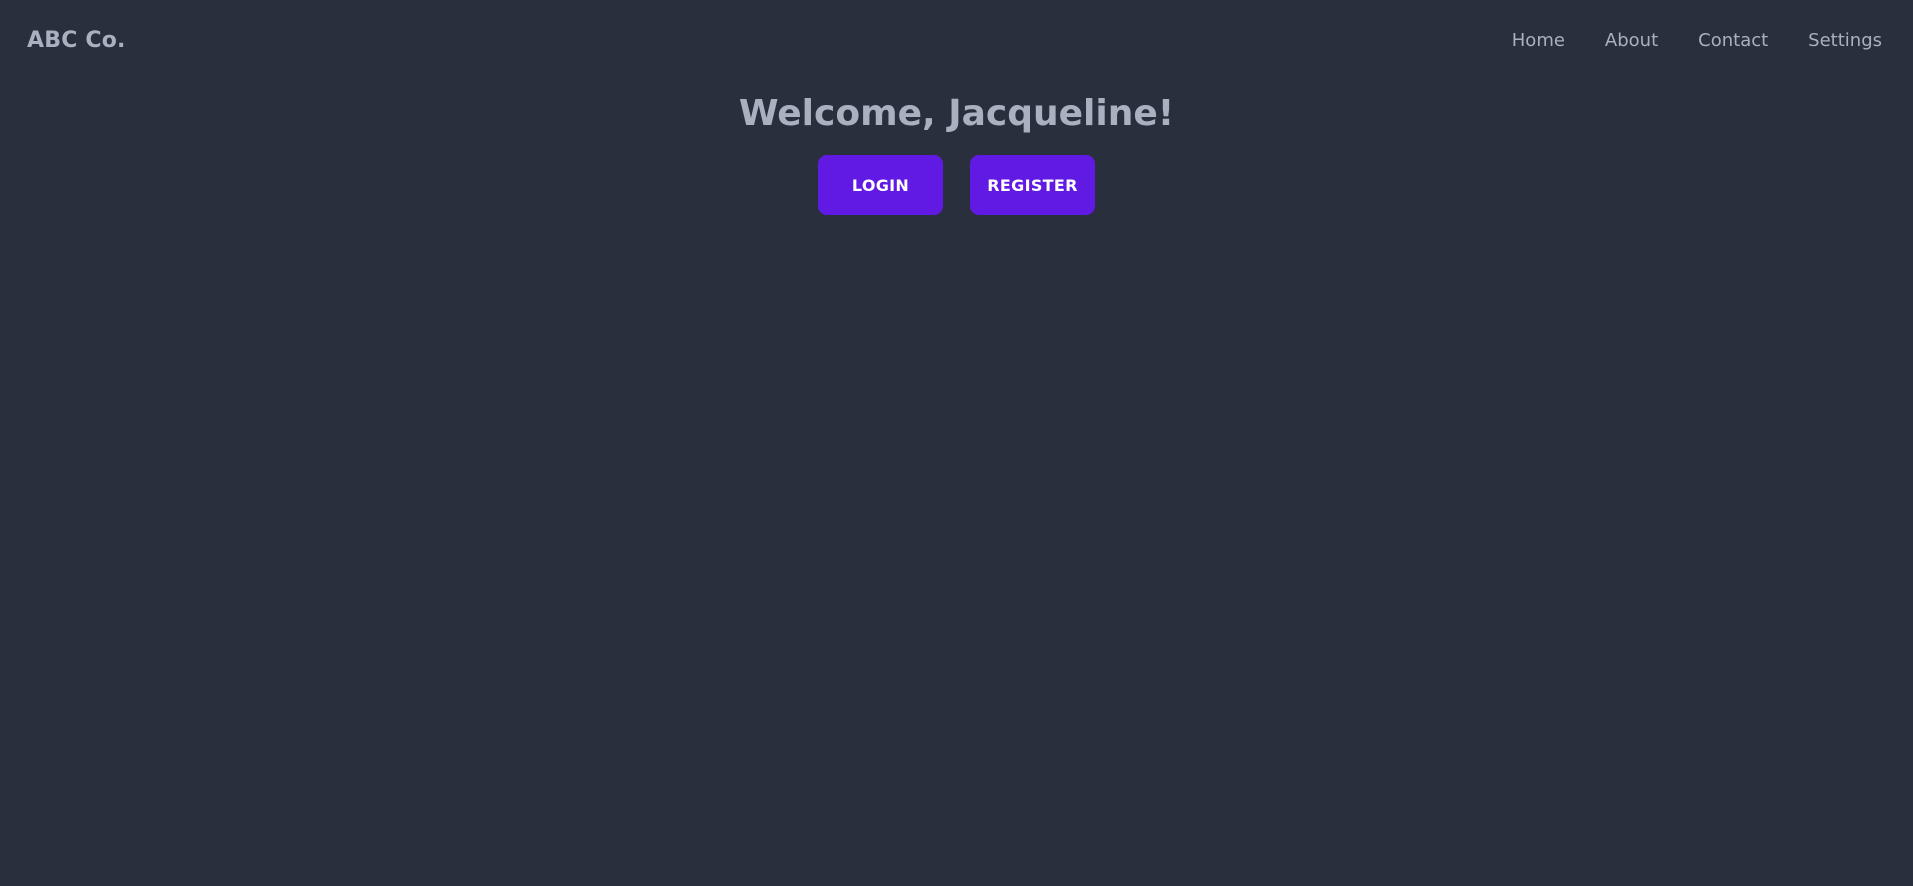 Image resolution: width=1913 pixels, height=886 pixels. Describe the element at coordinates (1538, 41) in the screenshot. I see `nav-home-link: Home` at that location.